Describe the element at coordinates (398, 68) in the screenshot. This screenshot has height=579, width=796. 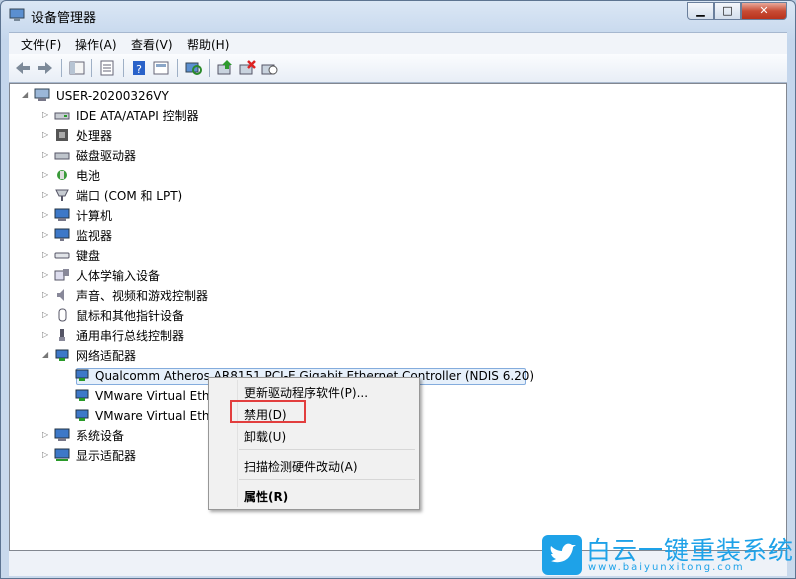
I see `toolbar: ?` at that location.